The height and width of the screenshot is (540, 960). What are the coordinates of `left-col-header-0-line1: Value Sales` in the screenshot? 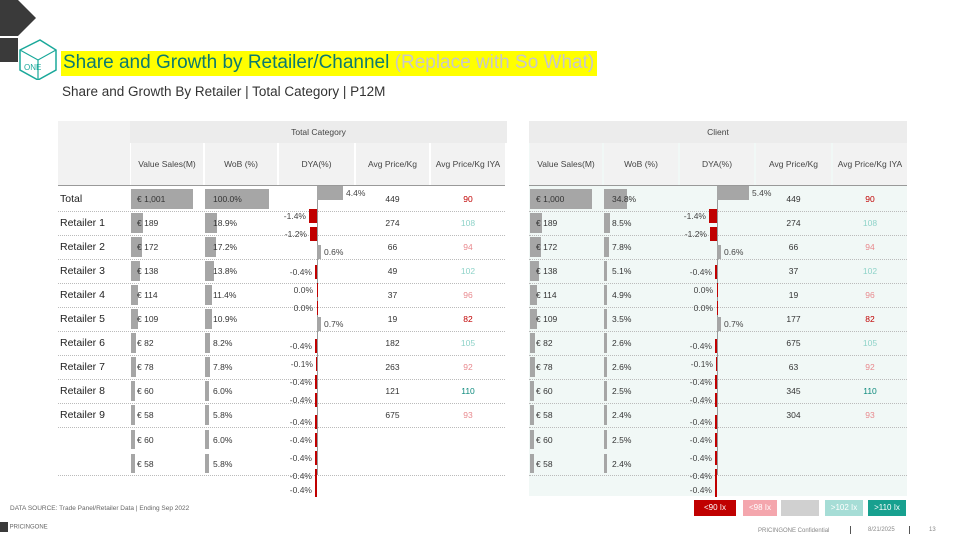 It's located at (160, 163).